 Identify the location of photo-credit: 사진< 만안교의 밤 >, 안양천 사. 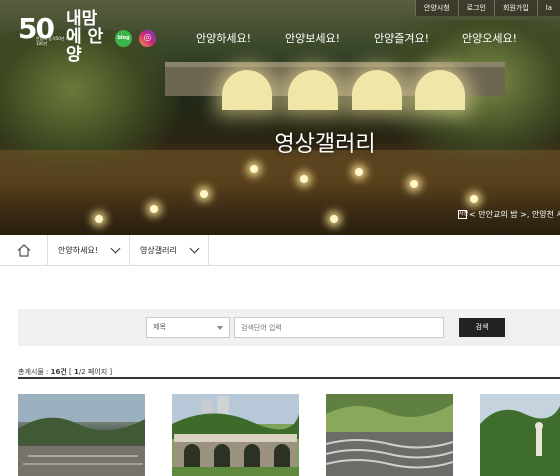
(509, 214).